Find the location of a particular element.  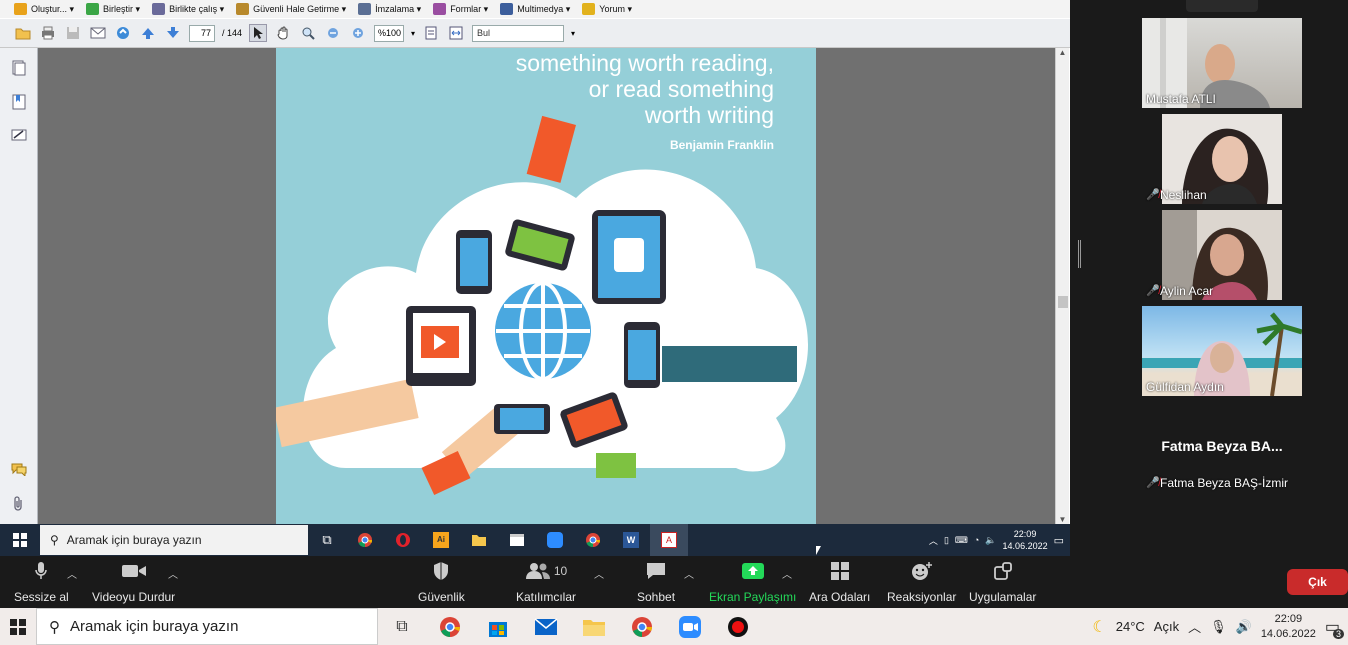

weather-desc: Açık is located at coordinates (1166, 626).